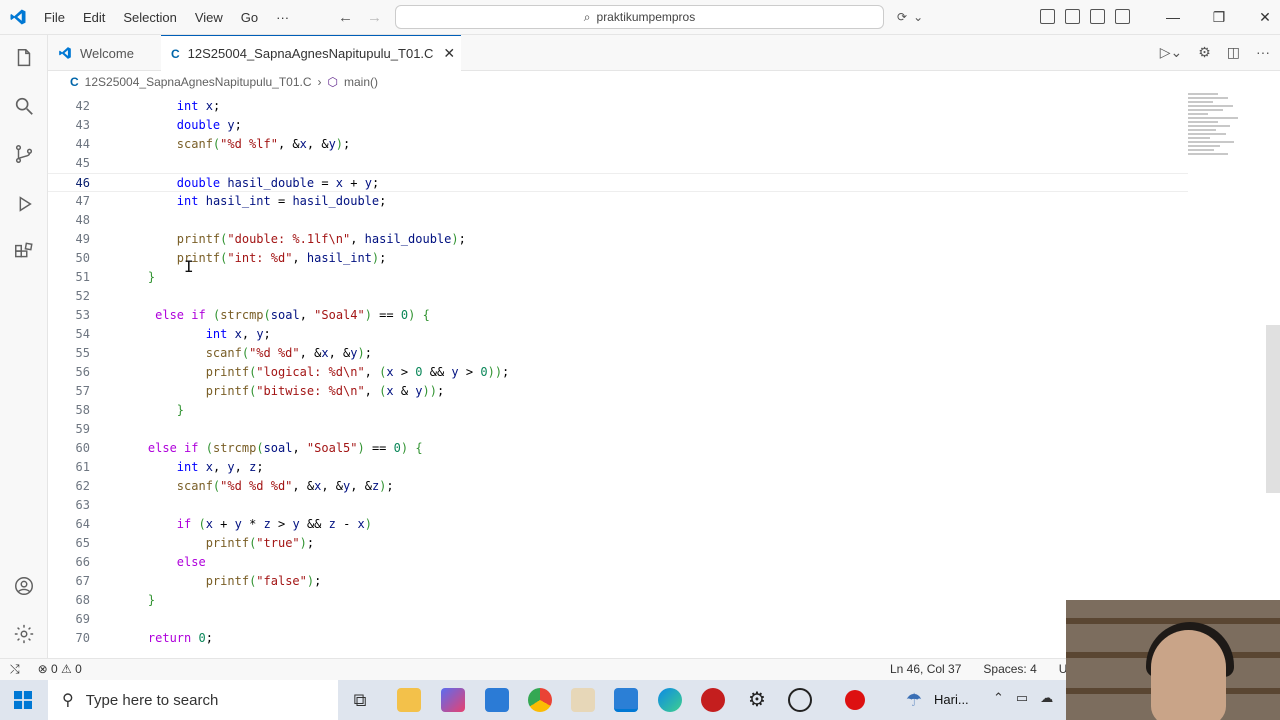 This screenshot has height=720, width=1280. I want to click on chevron-up-icon: ⌃, so click(998, 698).